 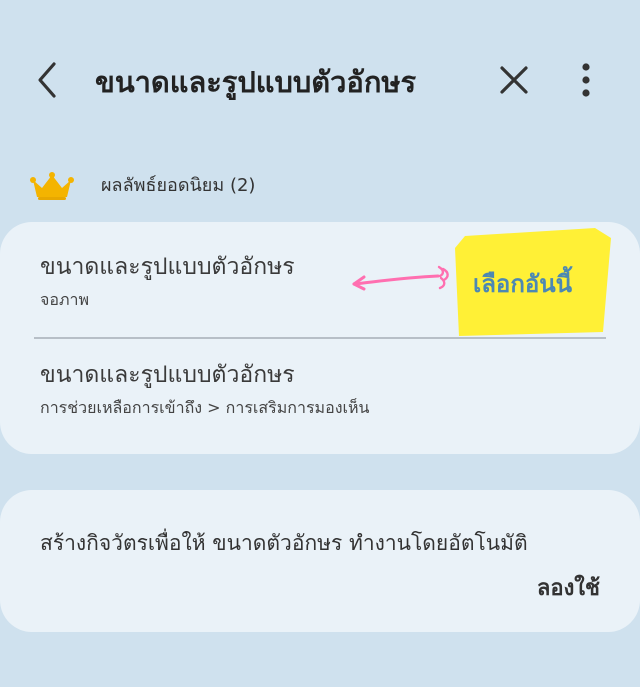 I want to click on more-options-button, so click(x=586, y=80).